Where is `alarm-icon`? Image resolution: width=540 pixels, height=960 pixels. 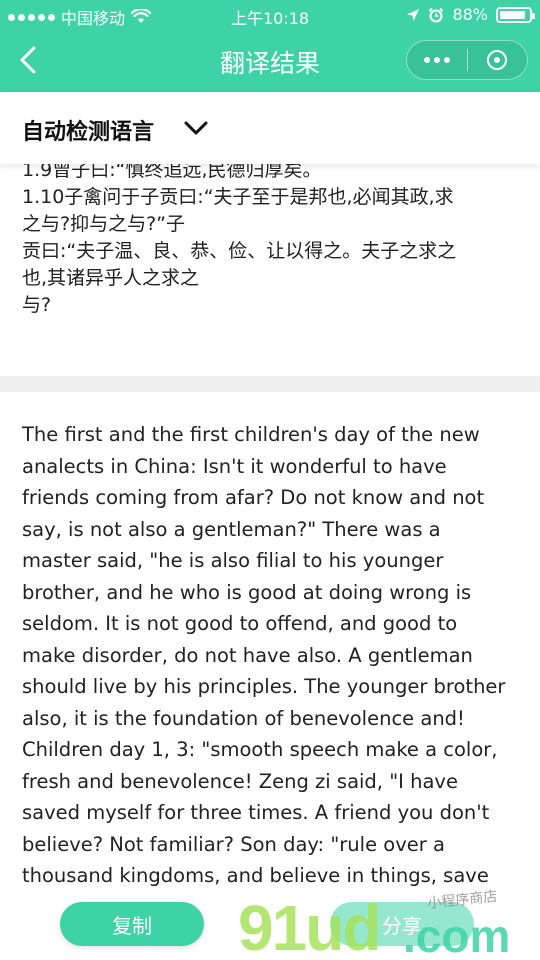
alarm-icon is located at coordinates (436, 14).